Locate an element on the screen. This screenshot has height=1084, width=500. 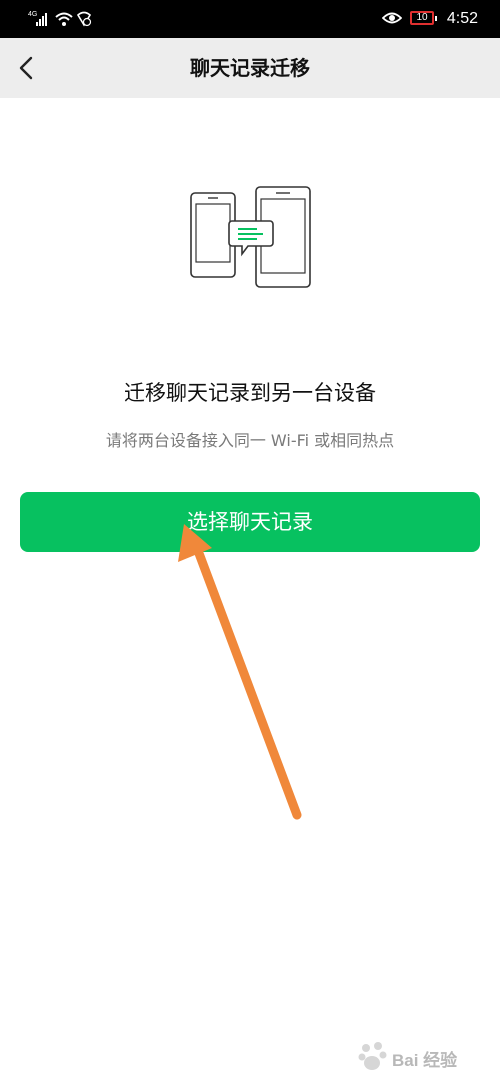
page-title: 聊天记录迁移 is located at coordinates (250, 68).